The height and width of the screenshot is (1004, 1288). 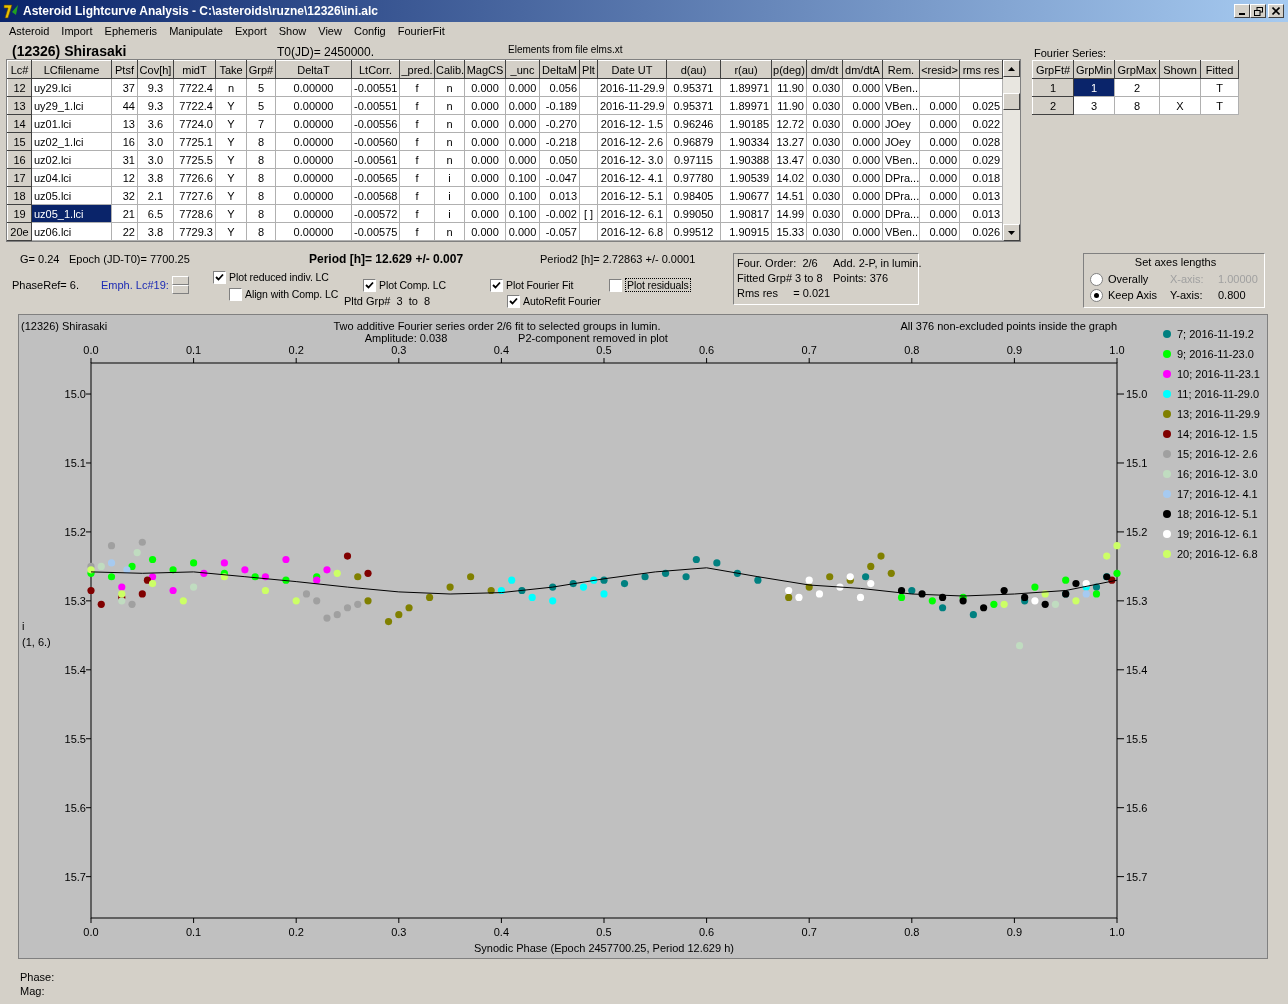 I want to click on axis-label: Y-axis:, so click(x=1187, y=295).